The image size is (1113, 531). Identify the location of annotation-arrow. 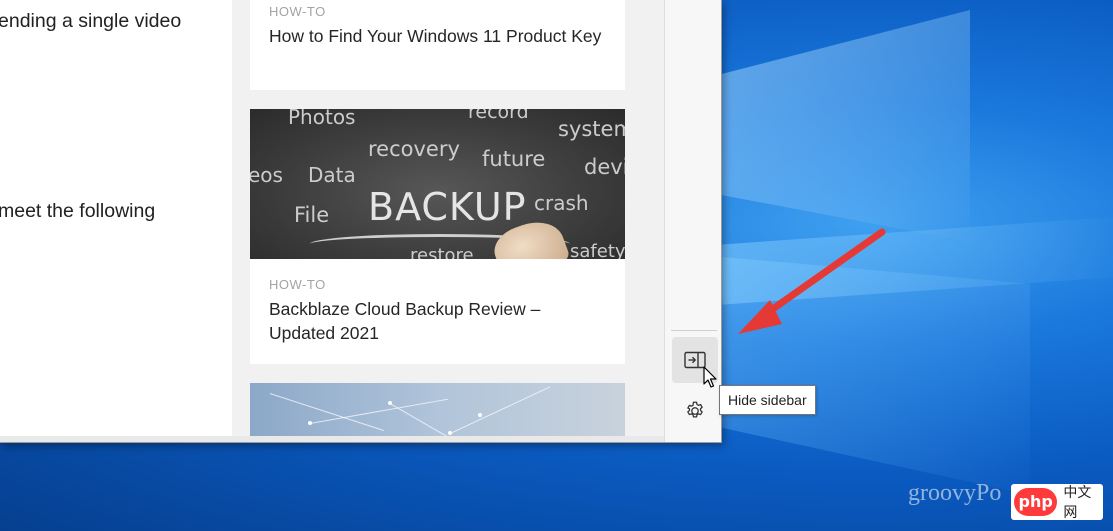
(812, 281).